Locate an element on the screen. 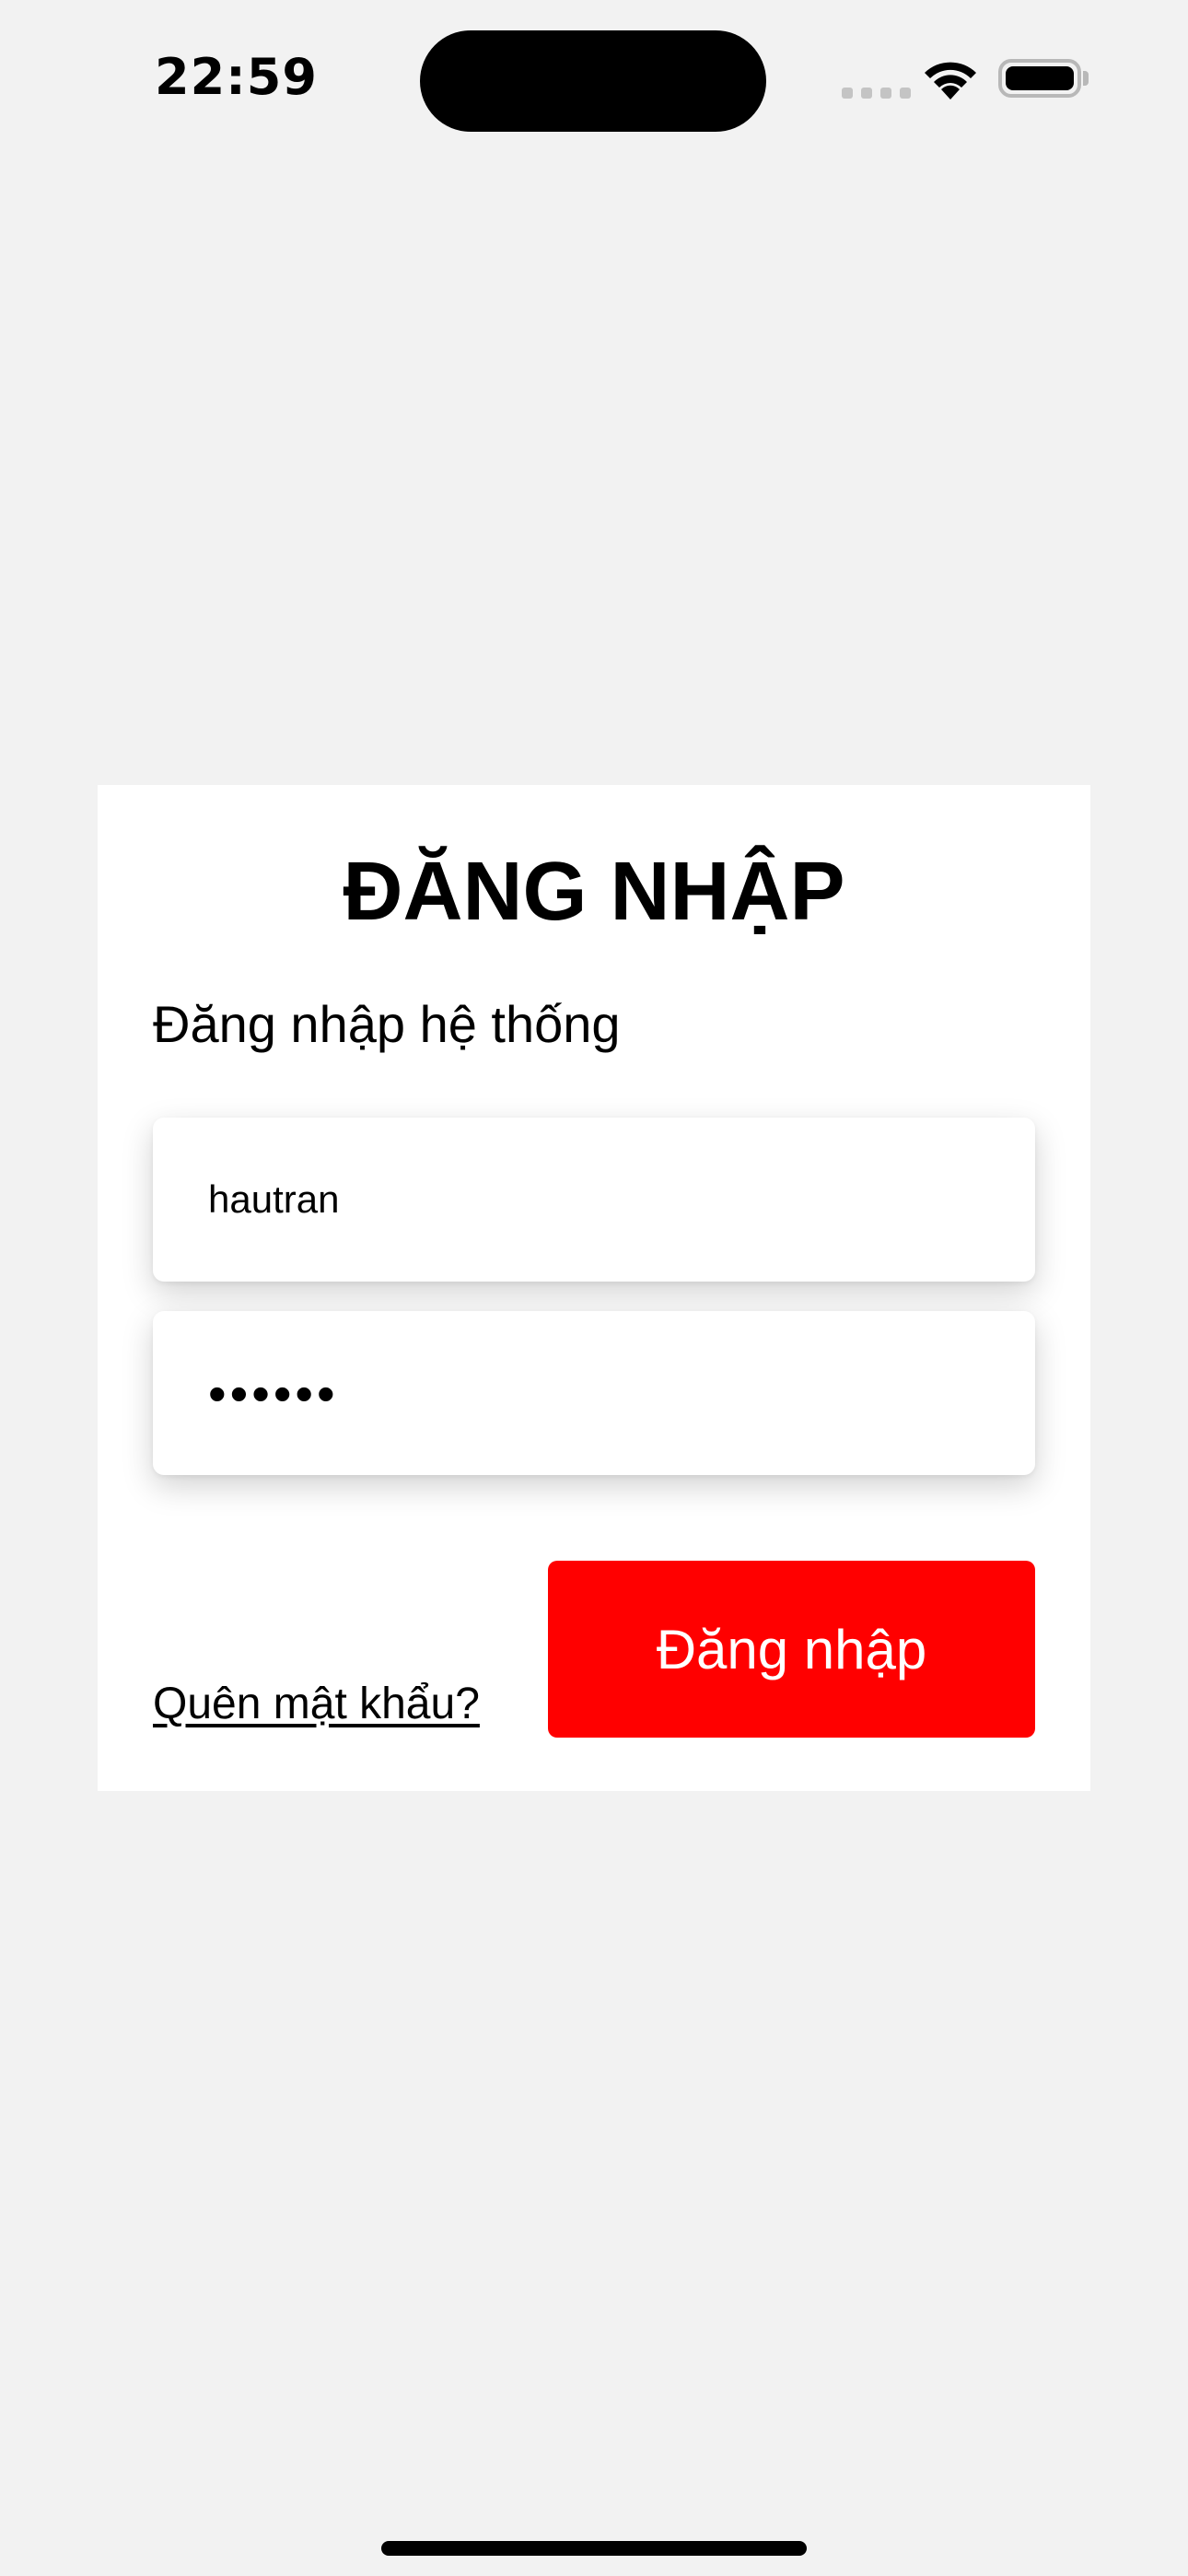  login-title: ĐĂNG NHẬP is located at coordinates (594, 892).